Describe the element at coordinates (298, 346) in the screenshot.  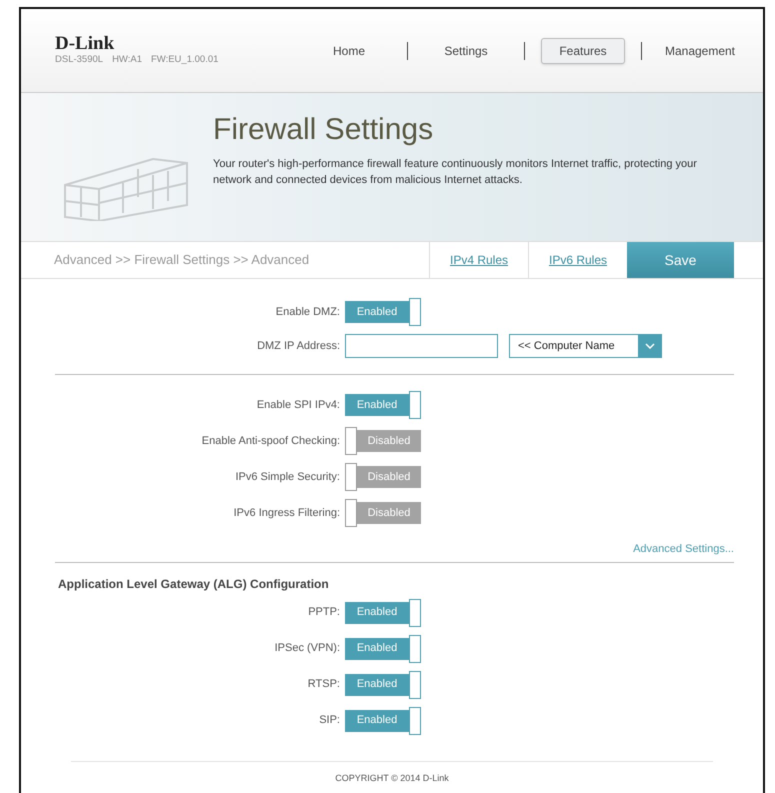
I see `field-label: DMZ IP Address:` at that location.